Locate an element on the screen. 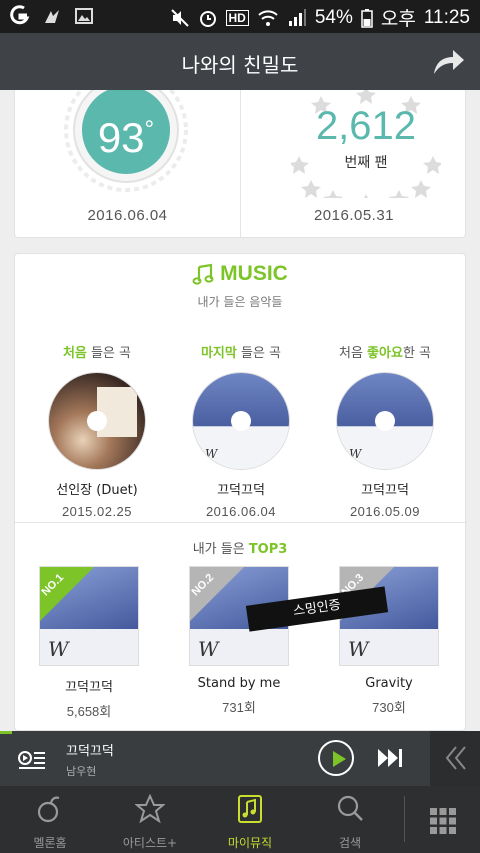 This screenshot has width=480, height=853. top3-count: 5,658회 is located at coordinates (89, 711).